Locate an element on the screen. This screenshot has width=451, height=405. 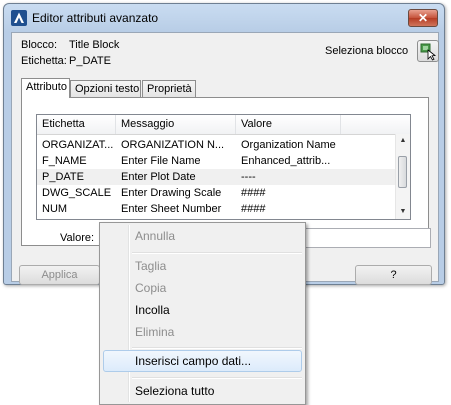
menu-item-seleziona-tutto: Seleziona tutto is located at coordinates (202, 391).